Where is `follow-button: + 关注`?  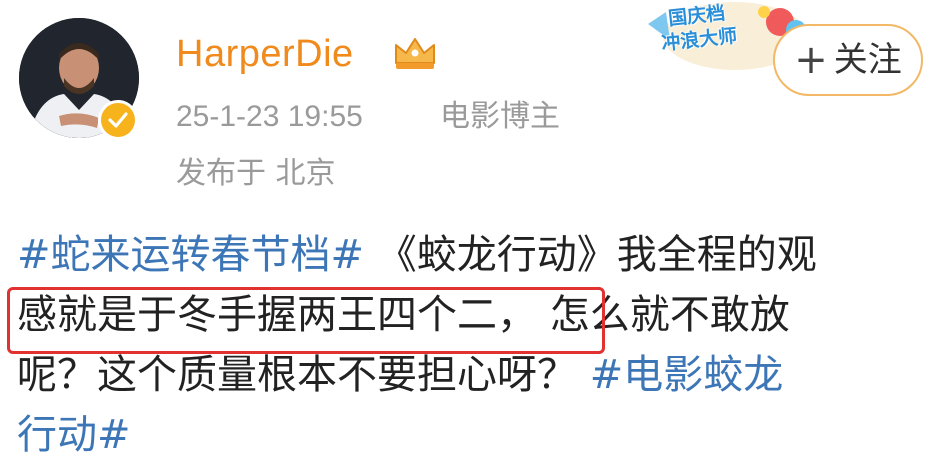 follow-button: + 关注 is located at coordinates (848, 60).